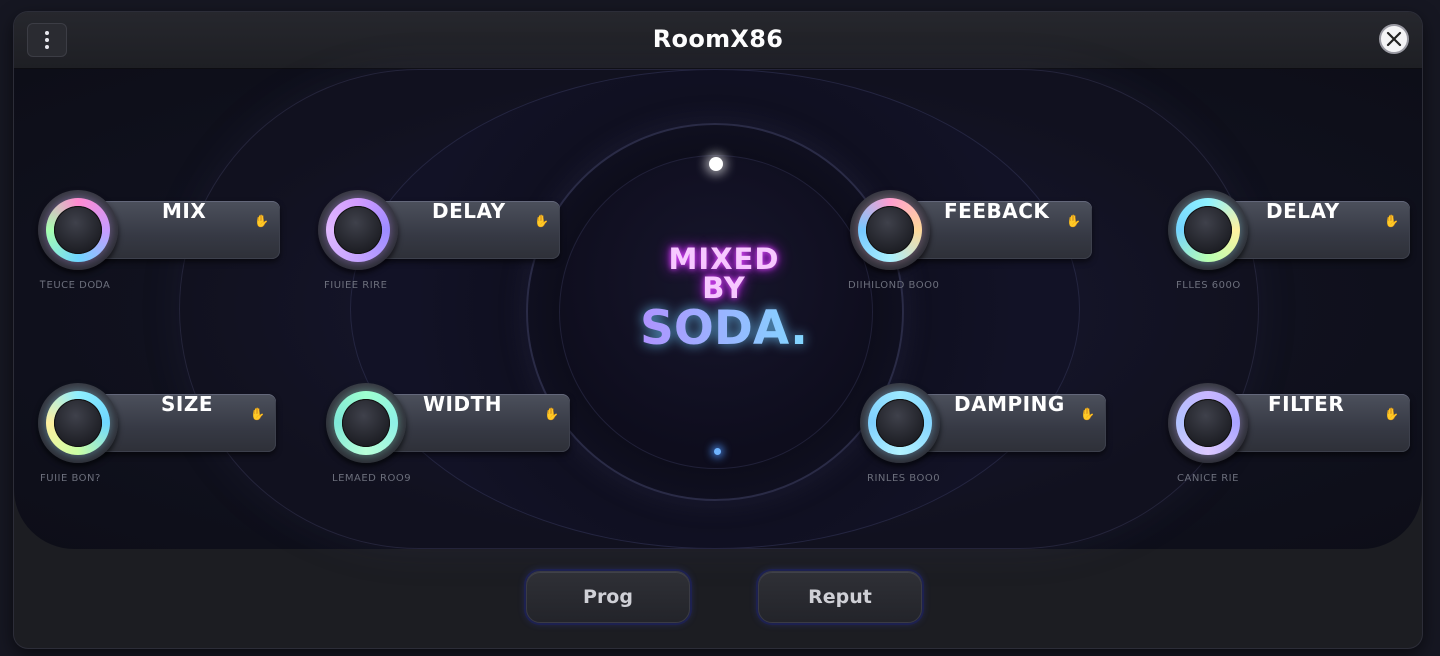 This screenshot has height=656, width=1440. I want to click on close-icon, so click(1394, 39).